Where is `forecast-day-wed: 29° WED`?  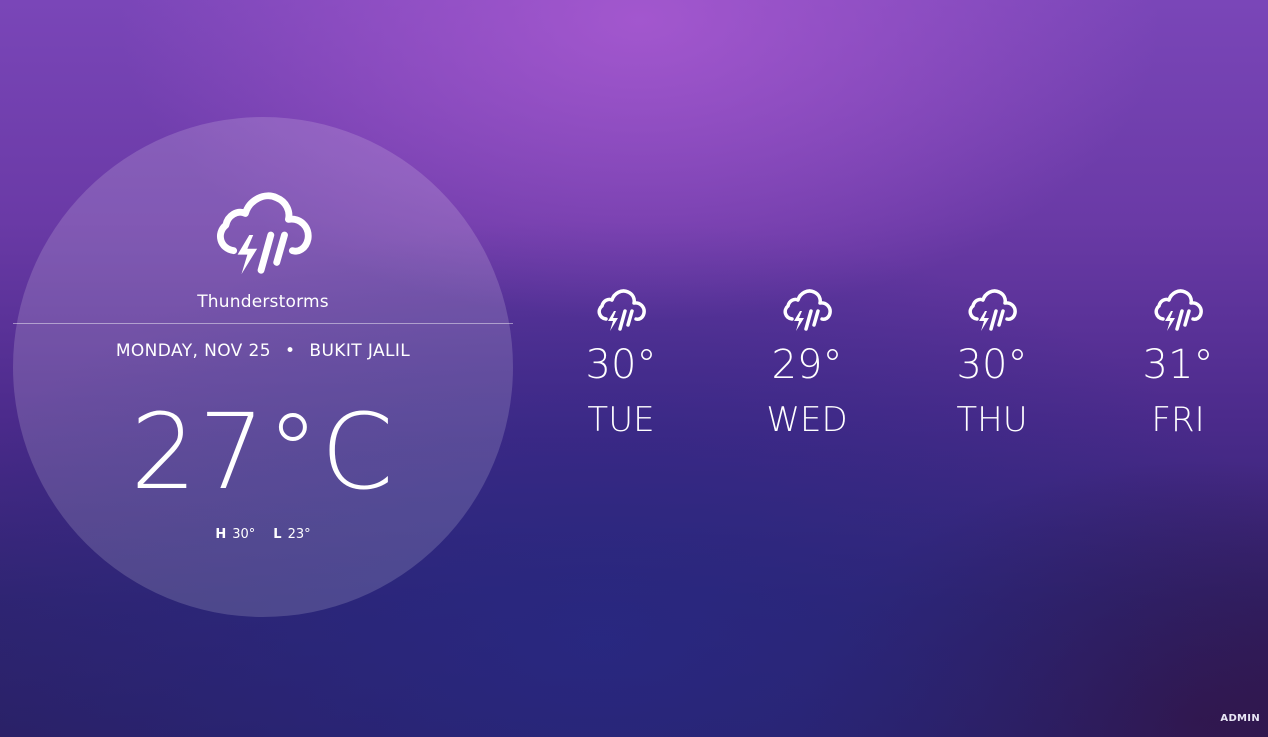 forecast-day-wed: 29° WED is located at coordinates (807, 364).